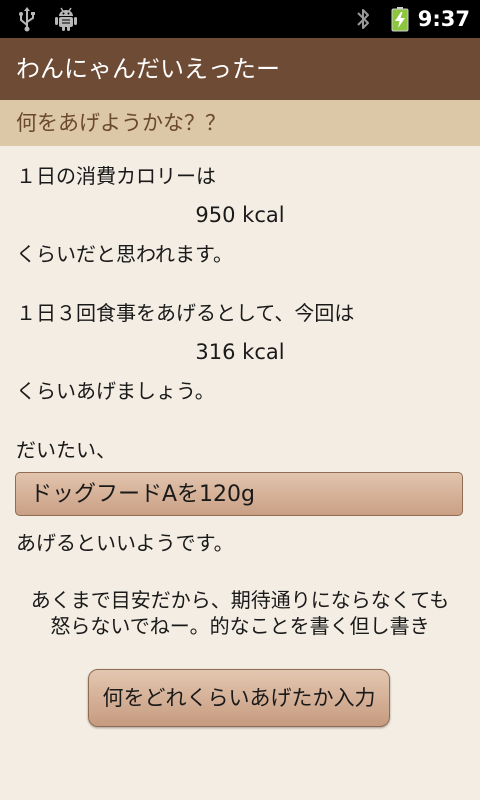 This screenshot has height=800, width=480. What do you see at coordinates (66, 19) in the screenshot?
I see `android-debug-icon` at bounding box center [66, 19].